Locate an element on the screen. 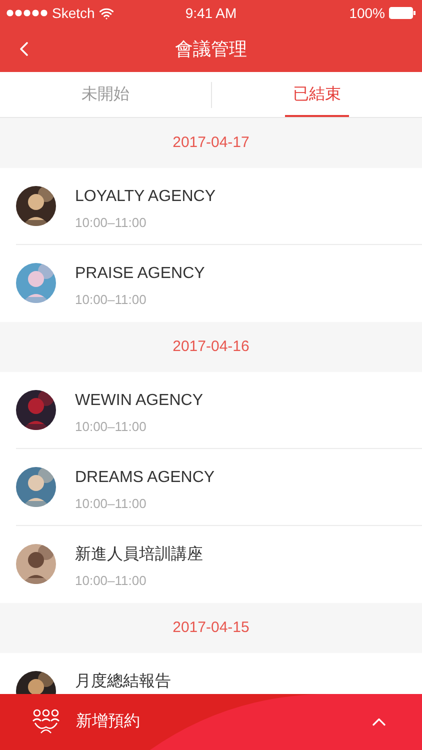 The image size is (422, 750). battery-icon is located at coordinates (402, 13).